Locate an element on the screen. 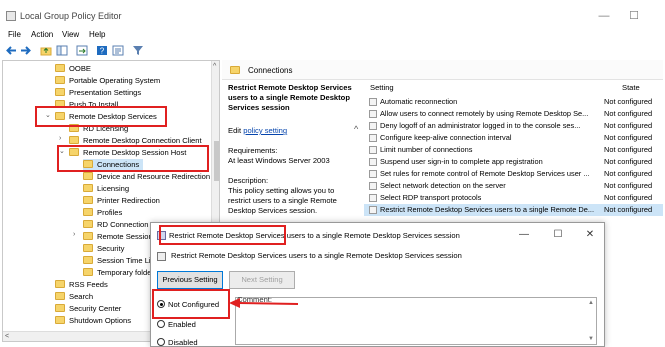 The image size is (665, 347). tree-item: Search is located at coordinates (74, 297).